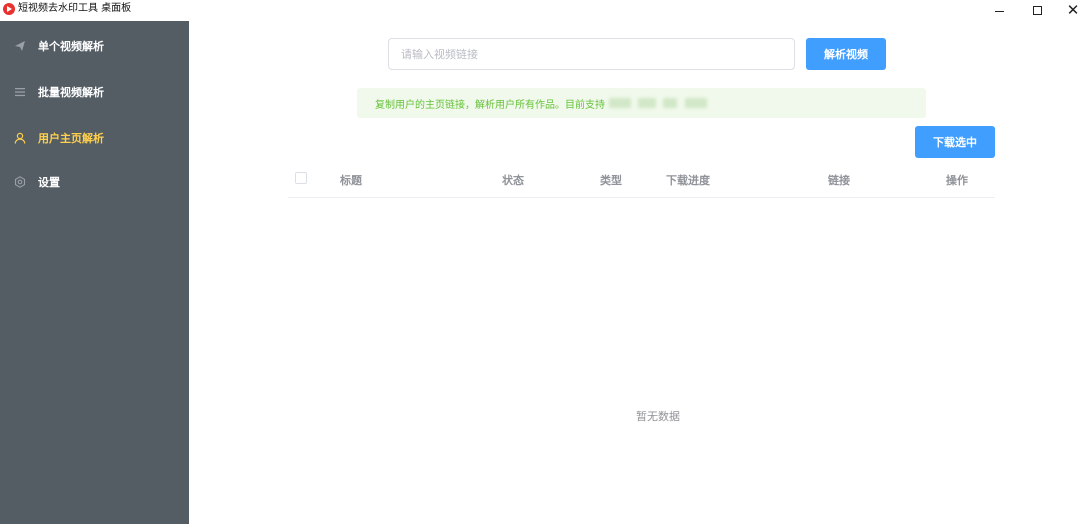 Image resolution: width=1080 pixels, height=524 pixels. I want to click on sidebar-item-label: 用户主页解析, so click(71, 138).